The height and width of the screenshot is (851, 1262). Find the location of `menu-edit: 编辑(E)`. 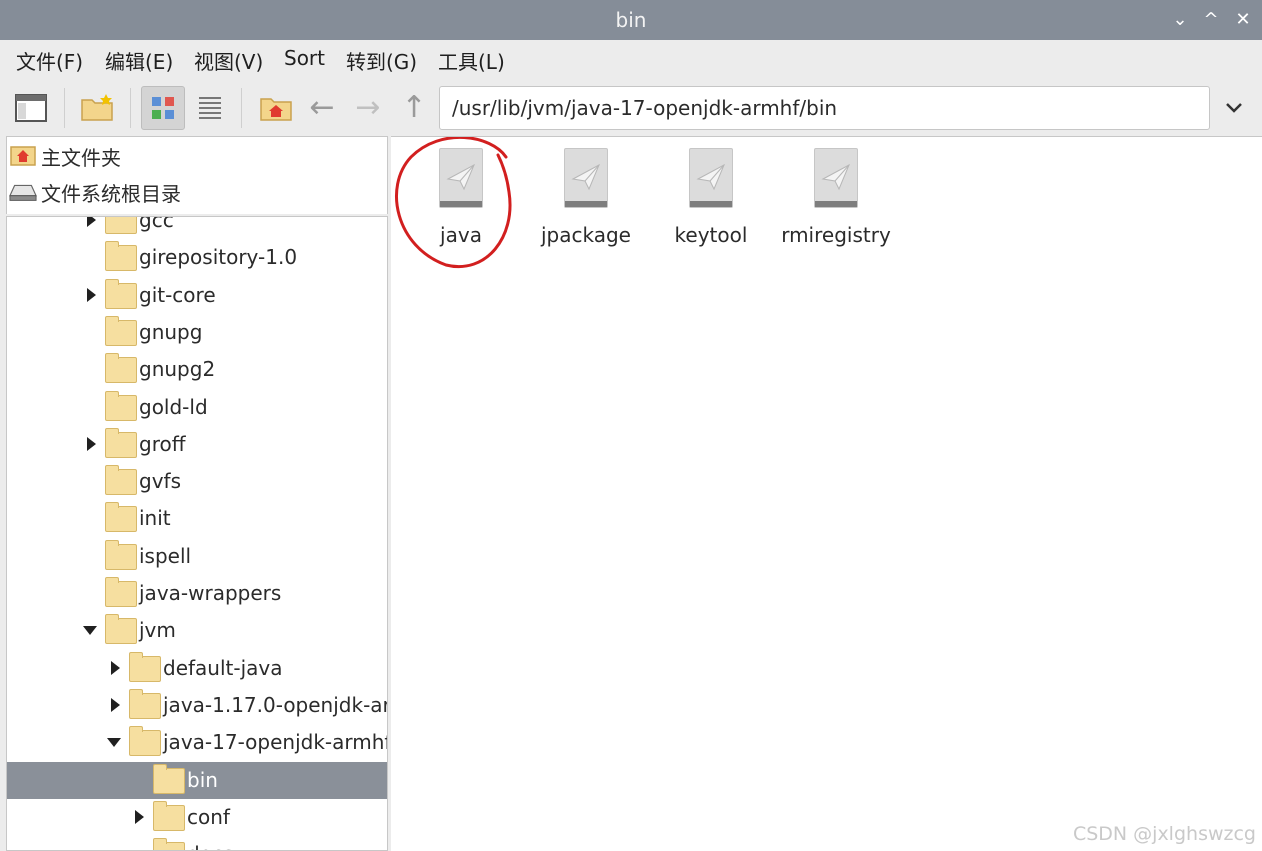

menu-edit: 编辑(E) is located at coordinates (139, 60).